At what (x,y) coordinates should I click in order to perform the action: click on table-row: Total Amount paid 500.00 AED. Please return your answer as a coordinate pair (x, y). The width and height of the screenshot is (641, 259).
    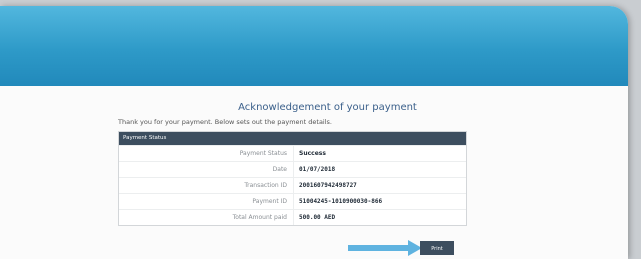
    Looking at the image, I should click on (292, 217).